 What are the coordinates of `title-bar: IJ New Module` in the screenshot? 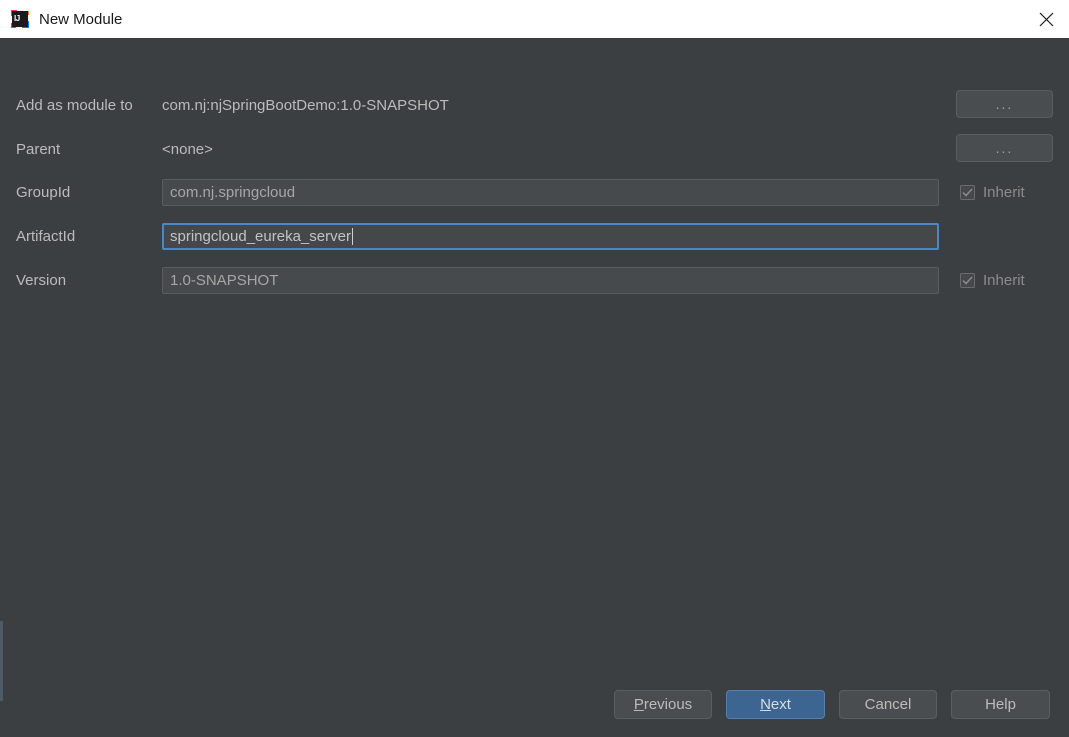 It's located at (534, 19).